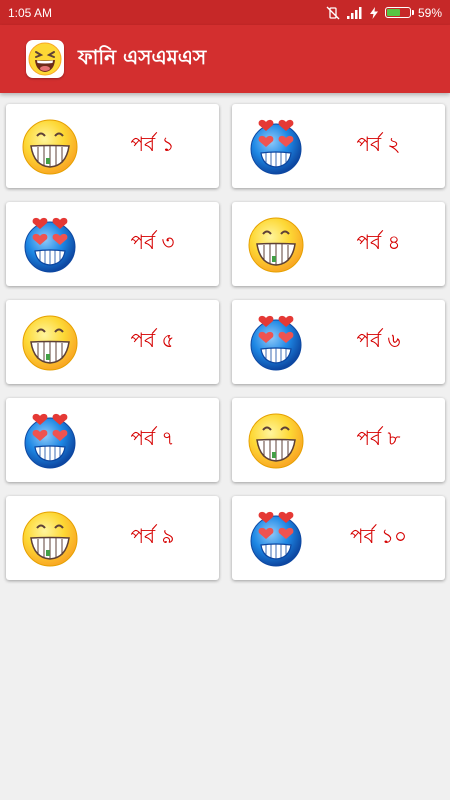  I want to click on episode-label: পর্ব ৭, so click(152, 437).